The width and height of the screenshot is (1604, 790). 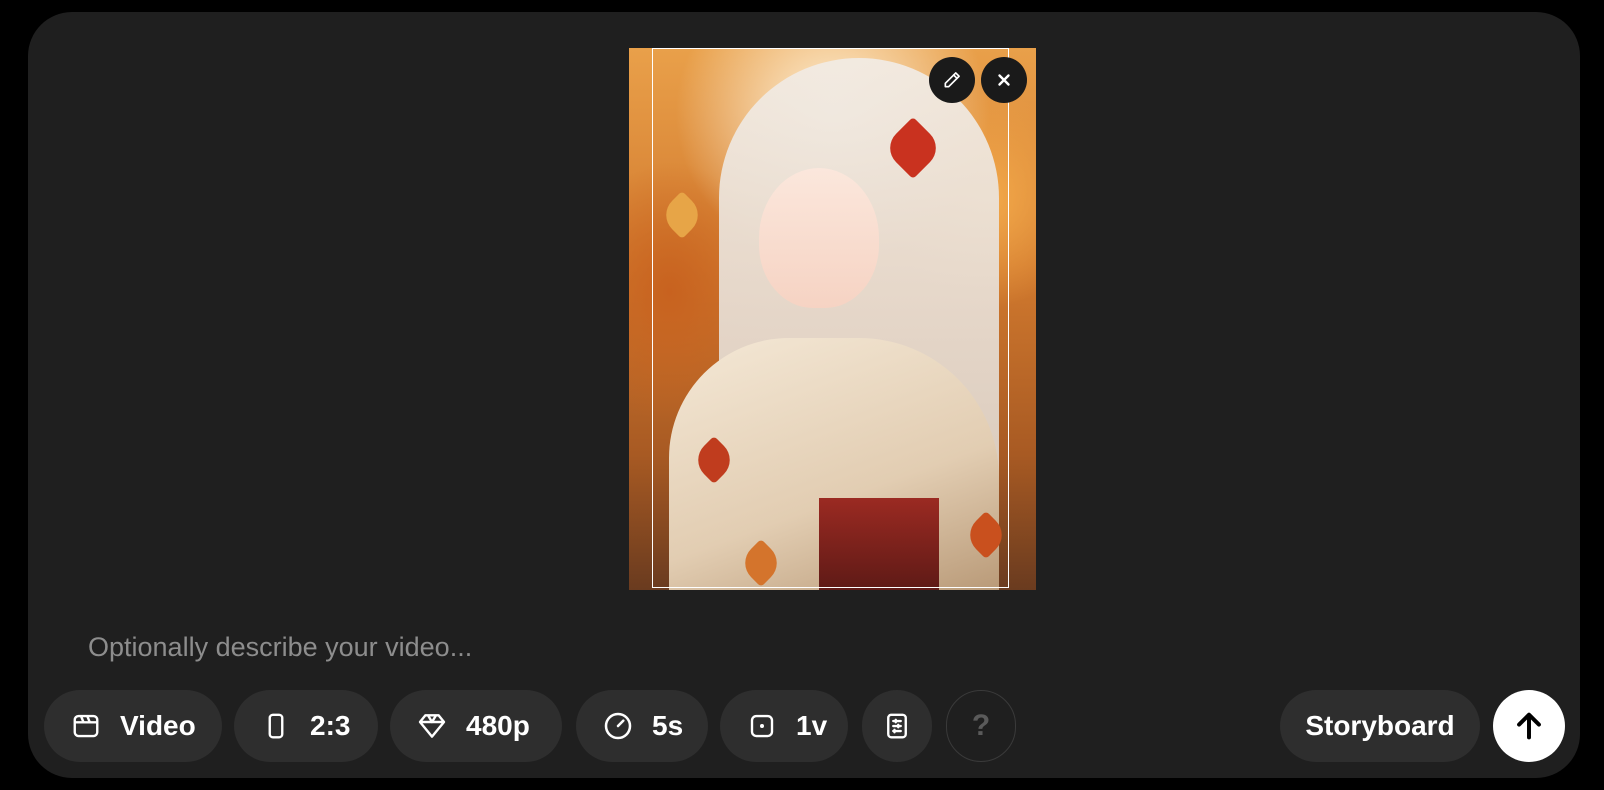 I want to click on variations-label: 1v, so click(x=812, y=725).